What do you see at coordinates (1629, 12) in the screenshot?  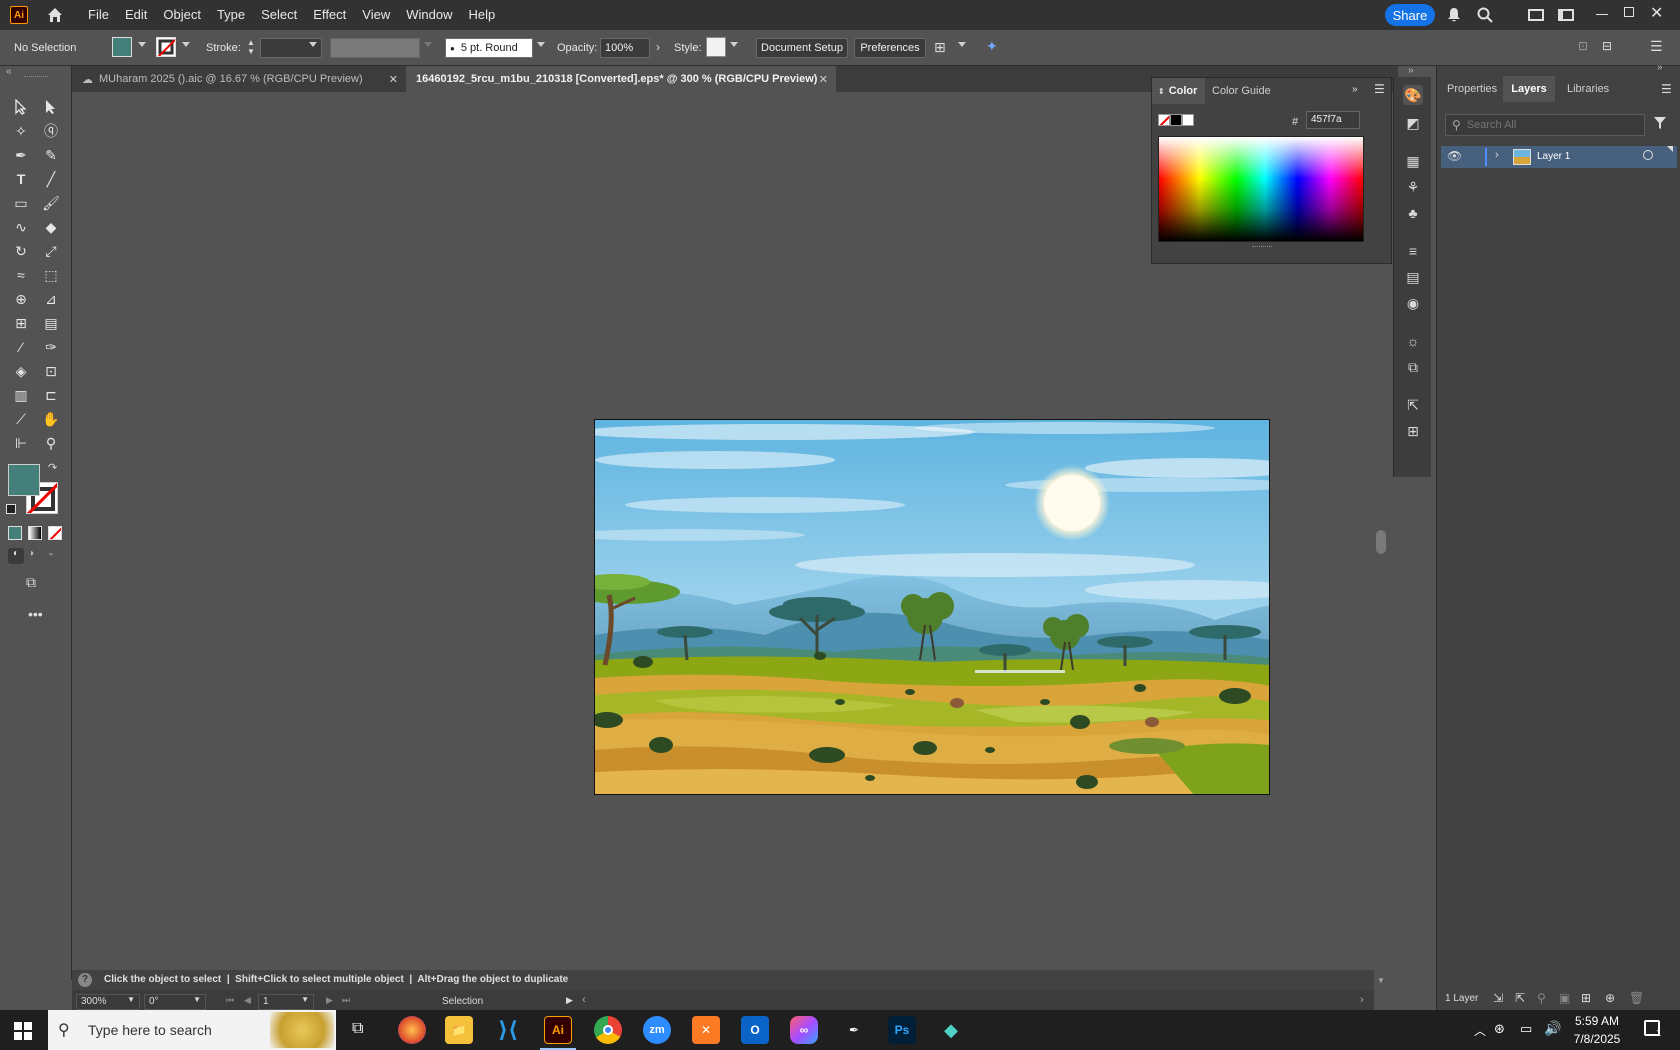 I see `restore-window-icon` at bounding box center [1629, 12].